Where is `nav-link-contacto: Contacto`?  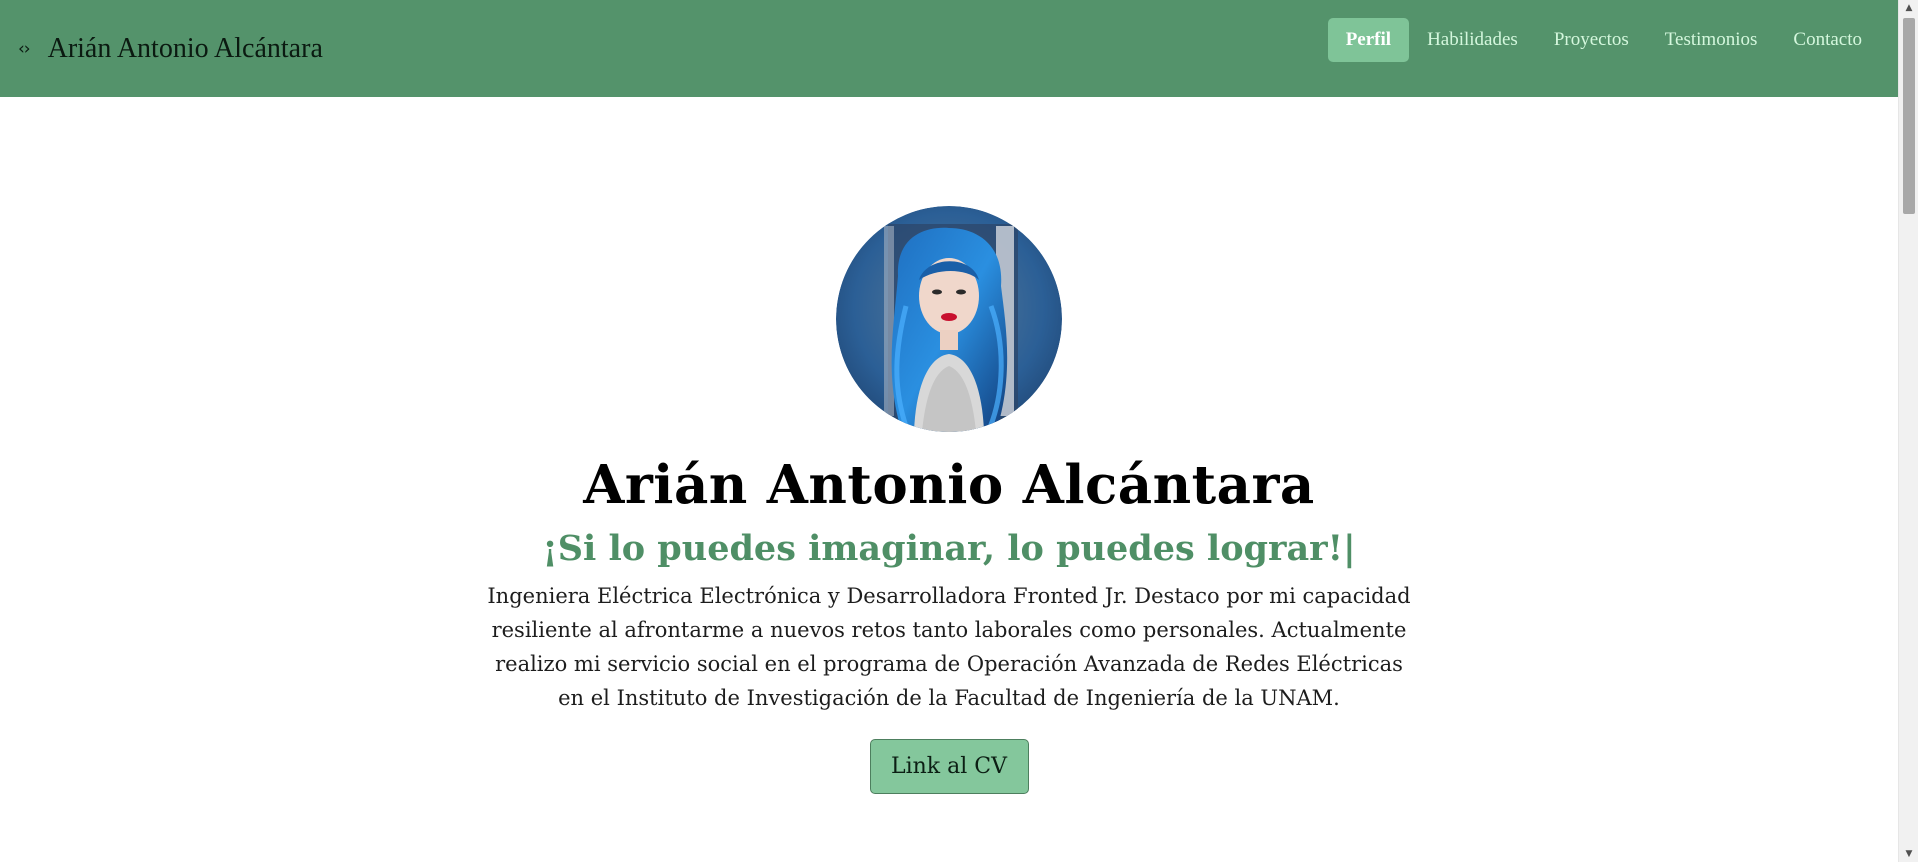
nav-link-contacto: Contacto is located at coordinates (1827, 40).